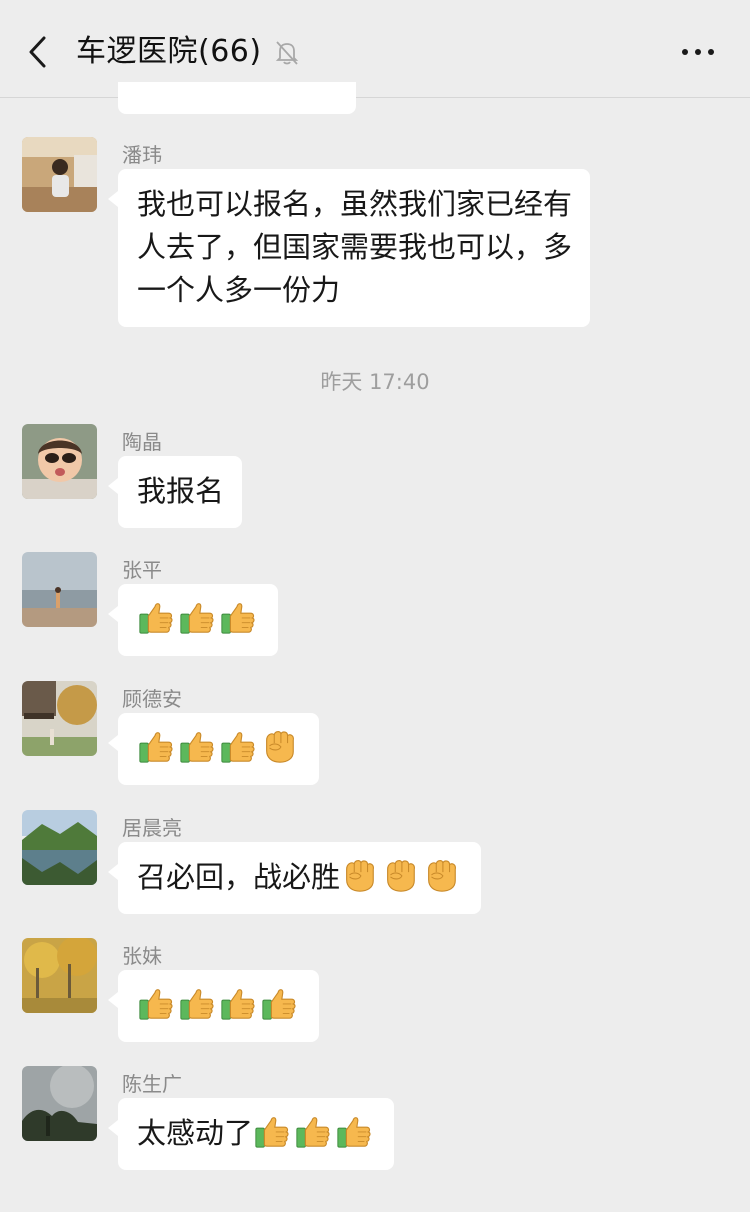 Image resolution: width=750 pixels, height=1212 pixels. Describe the element at coordinates (239, 877) in the screenshot. I see `message-text: 召必回，战必胜` at that location.